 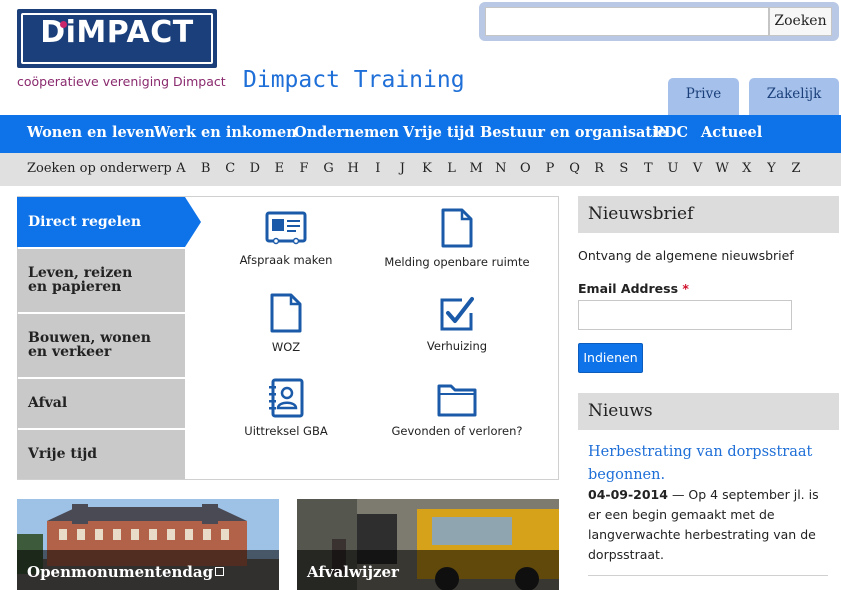 I want to click on logo-subtitle: coöperatieve vereniging Dimpact, so click(x=121, y=81).